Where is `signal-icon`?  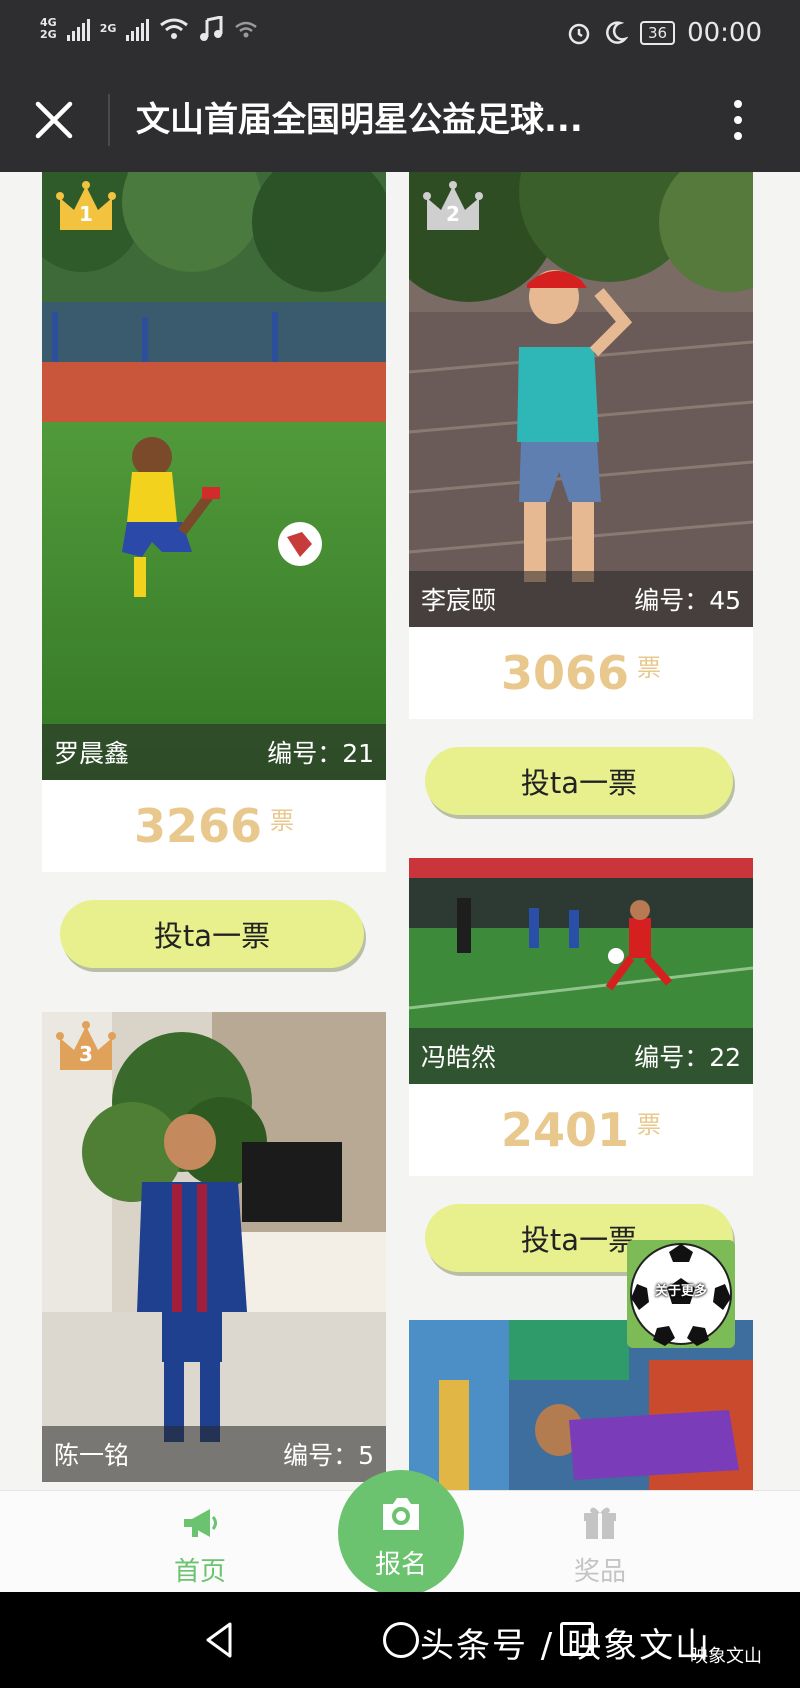
signal-icon is located at coordinates (78, 29).